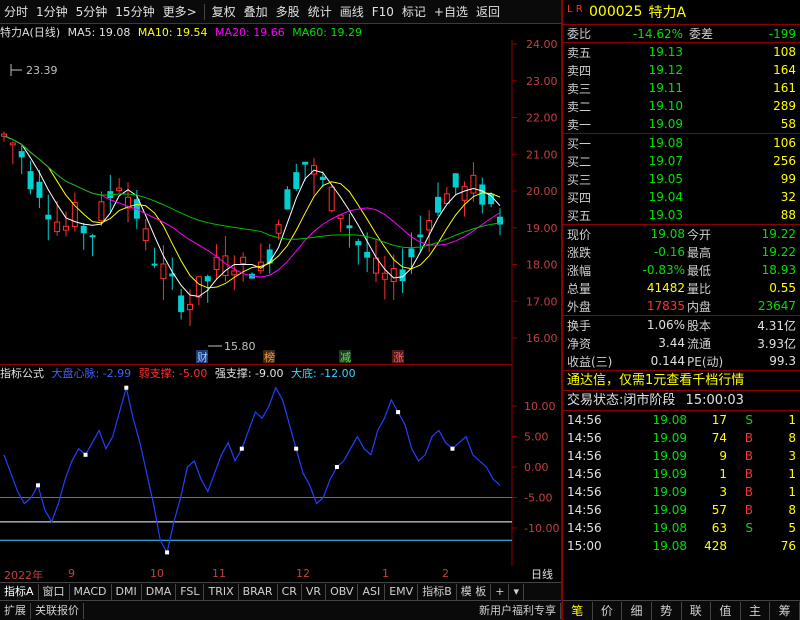  I want to click on toolbar-f10: F10, so click(383, 12).